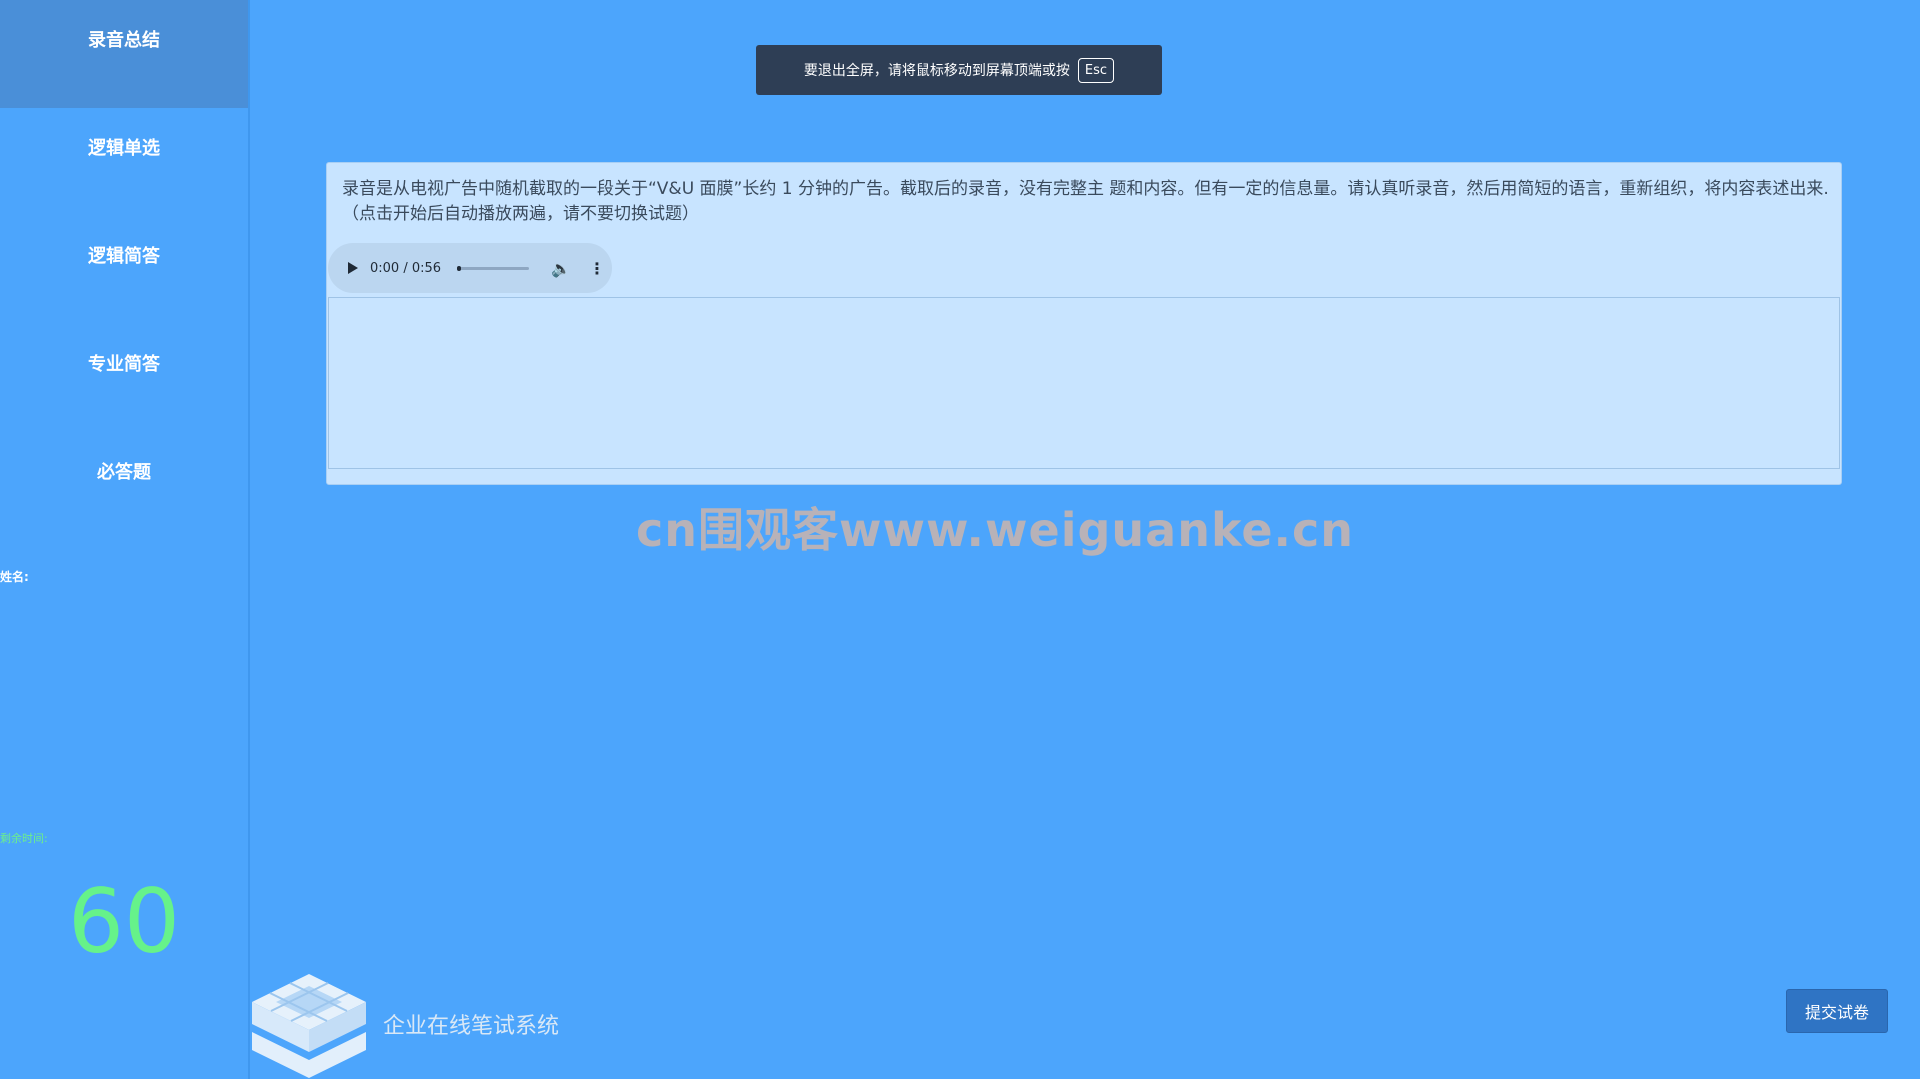 Image resolution: width=1920 pixels, height=1079 pixels. Describe the element at coordinates (597, 268) in the screenshot. I see `more-options-icon: ⋮` at that location.